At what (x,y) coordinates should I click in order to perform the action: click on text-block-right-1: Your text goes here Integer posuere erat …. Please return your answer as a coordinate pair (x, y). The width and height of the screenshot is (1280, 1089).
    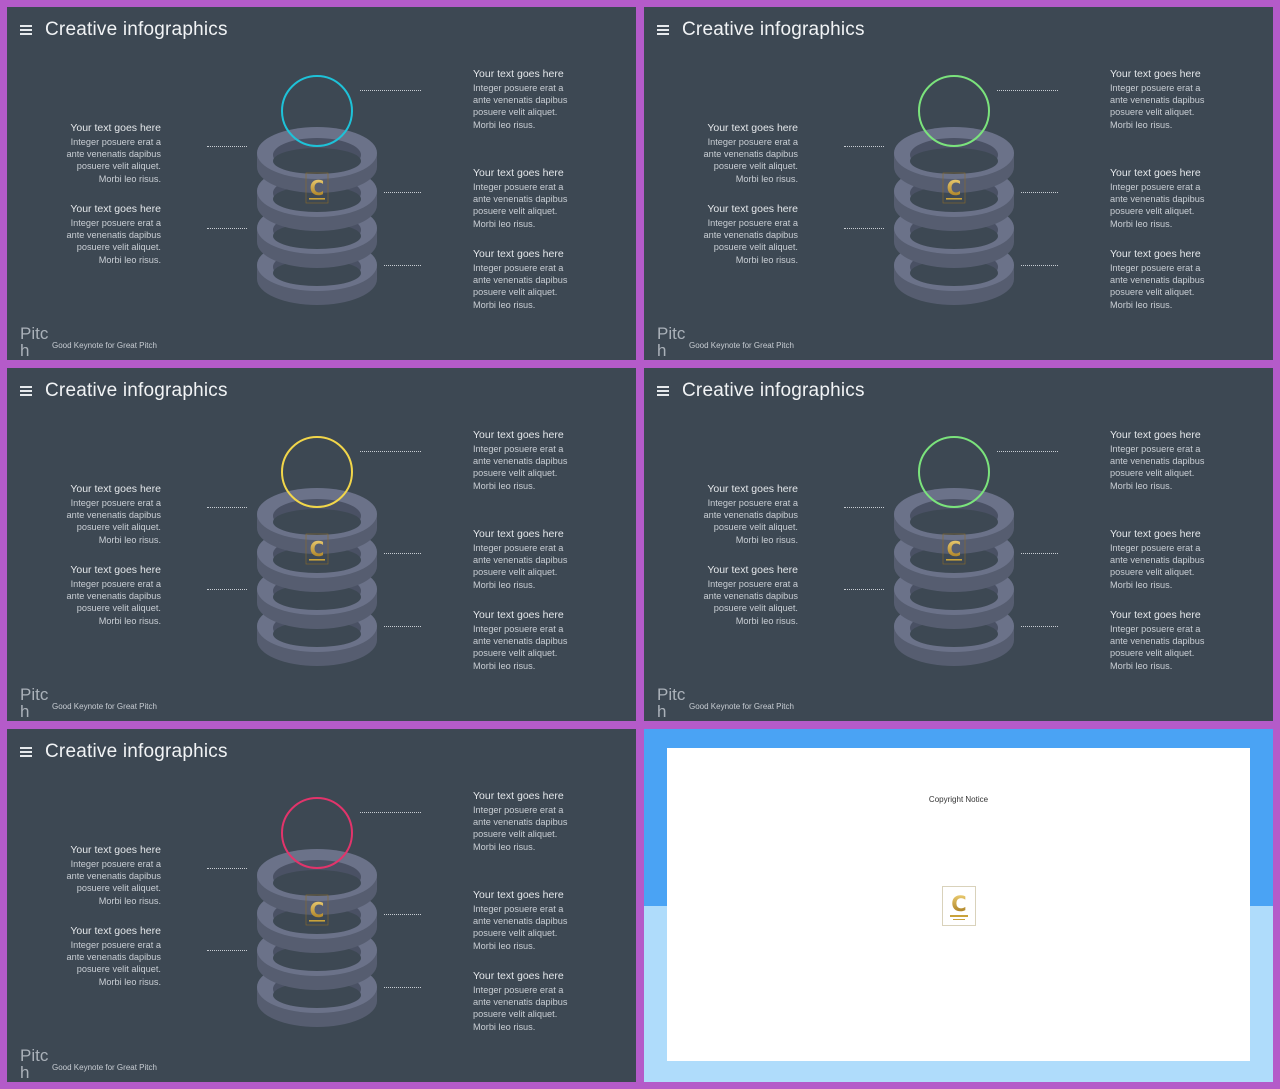
    Looking at the image, I should click on (538, 460).